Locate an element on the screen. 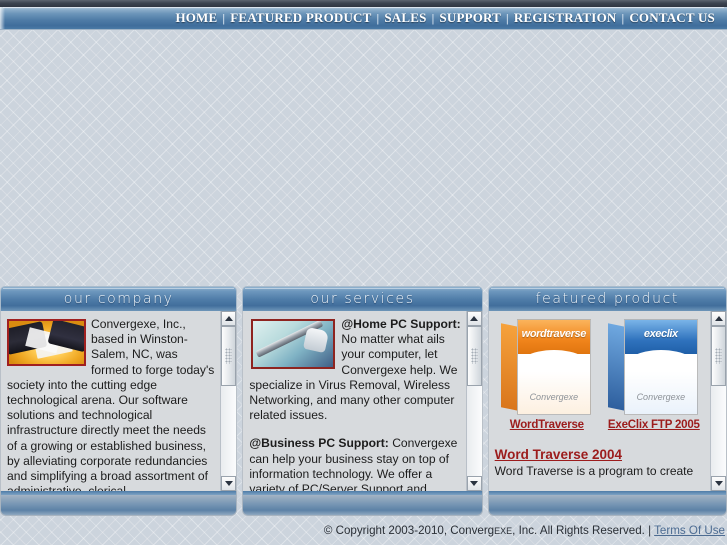 The width and height of the screenshot is (727, 545). home-support-heading: @Home PC Support: is located at coordinates (401, 324).